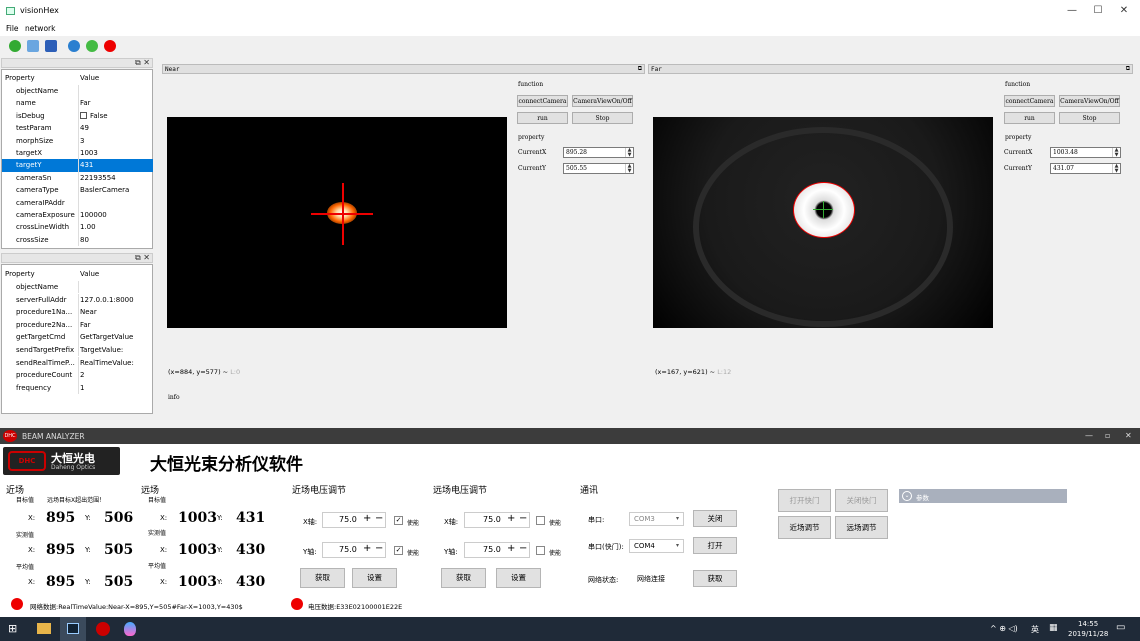 The height and width of the screenshot is (641, 1140). Describe the element at coordinates (398, 550) in the screenshot. I see `near-y-enable-checkbox: ✓` at that location.